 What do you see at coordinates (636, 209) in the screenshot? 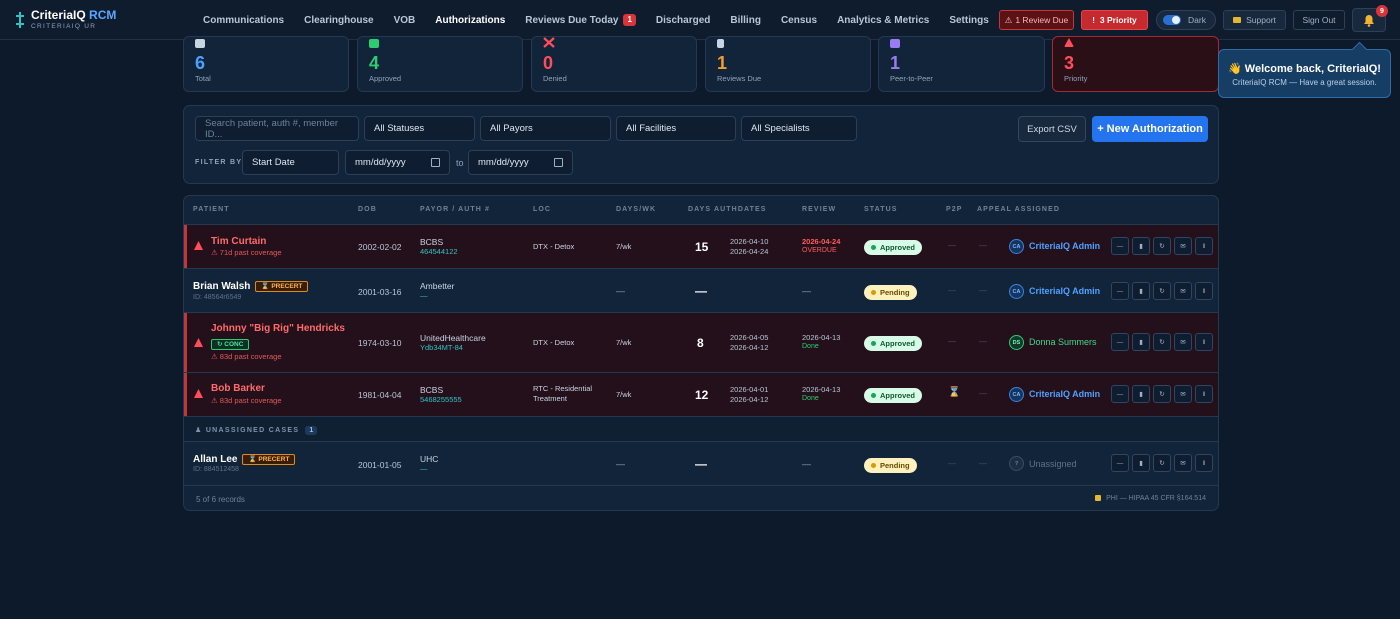
I see `col-days-wk: DAYS/WK` at bounding box center [636, 209].